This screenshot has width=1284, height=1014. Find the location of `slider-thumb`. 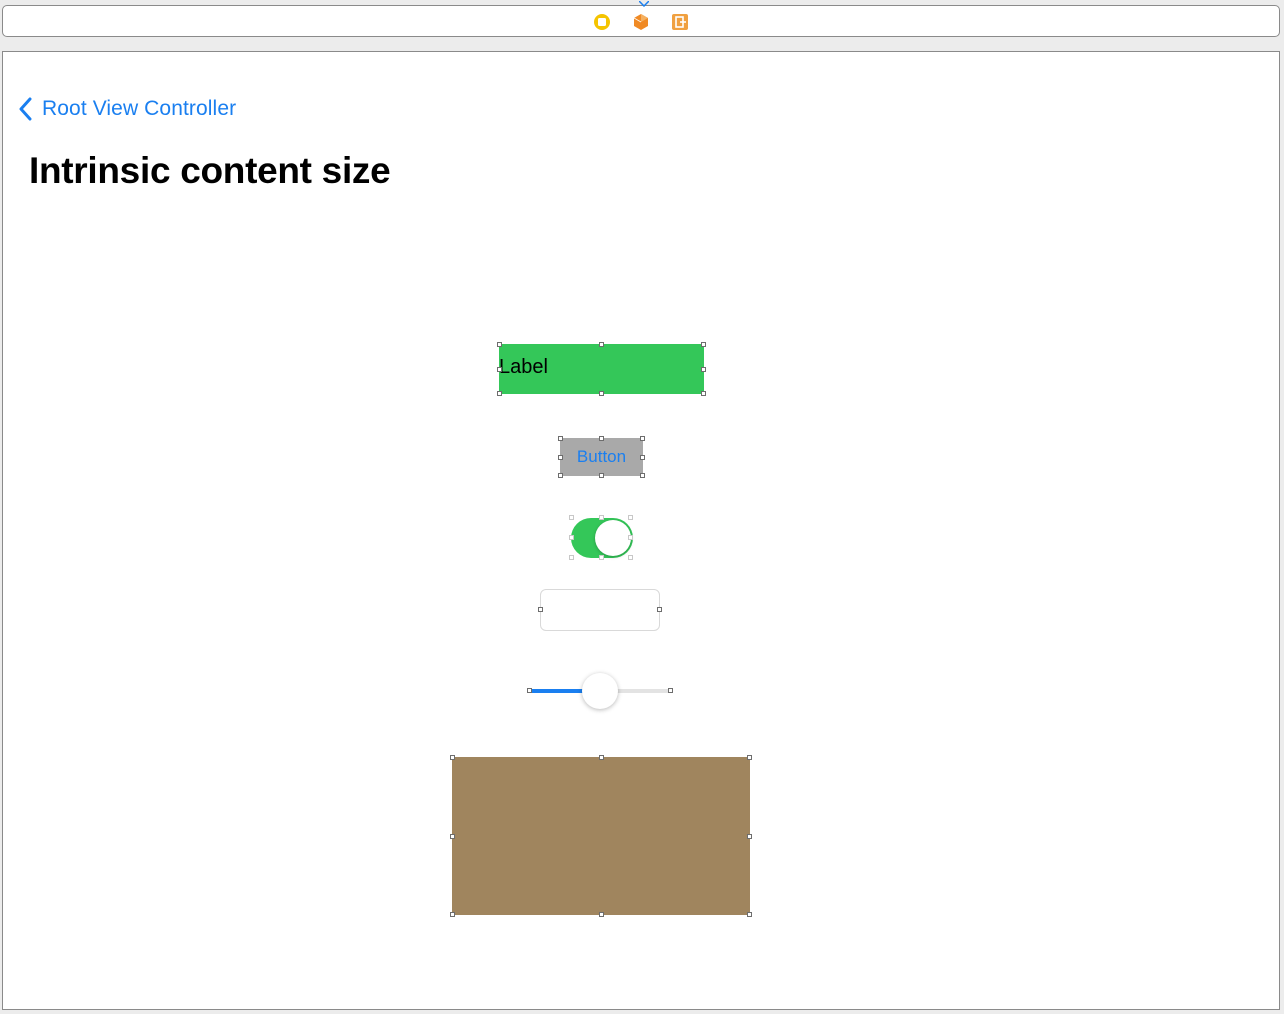

slider-thumb is located at coordinates (600, 691).